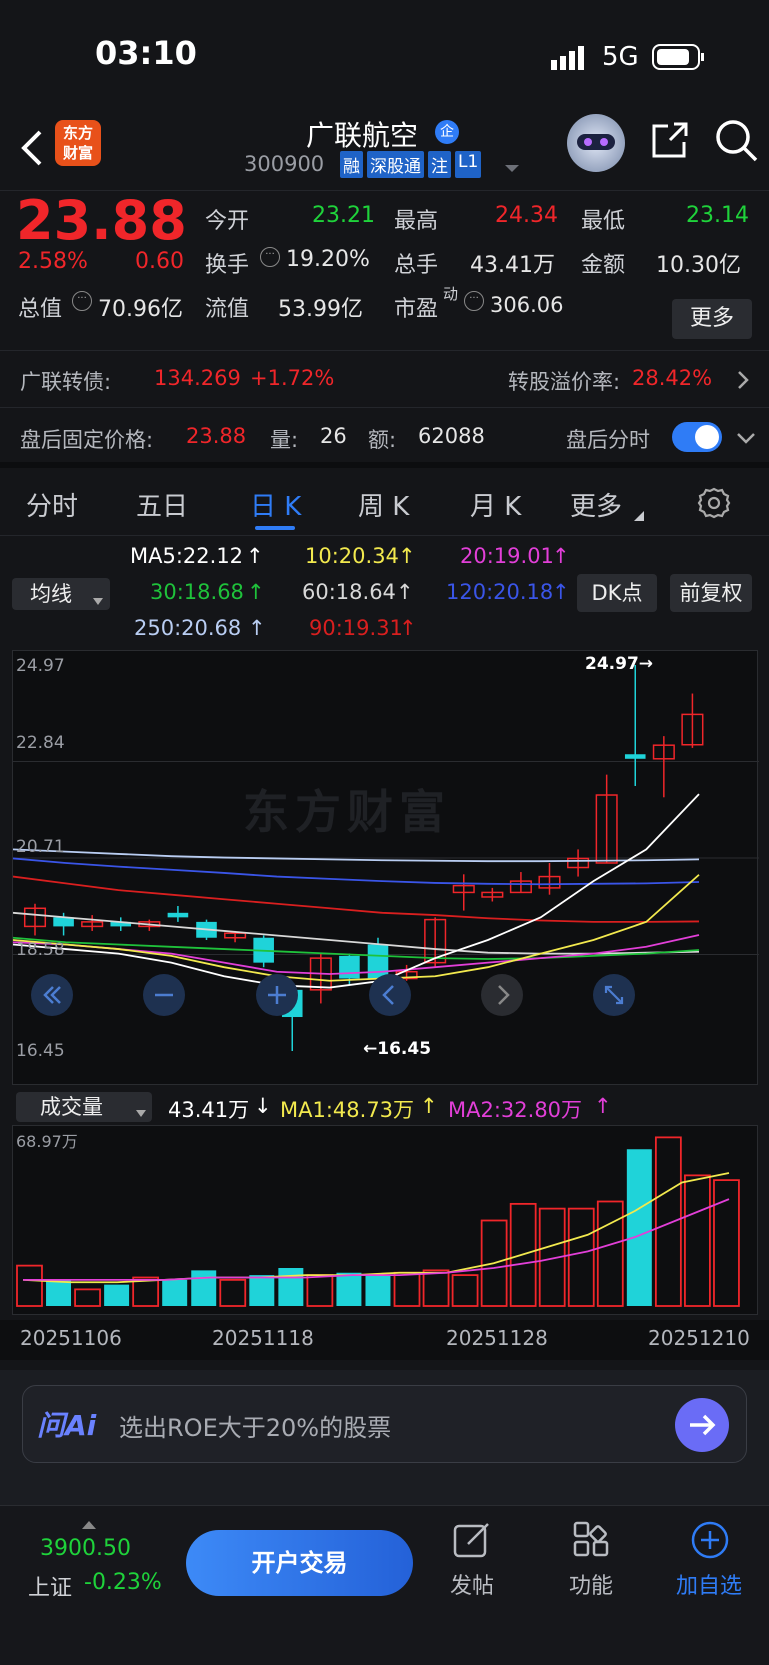  I want to click on tab-weekly-k: 周 K, so click(383, 504).